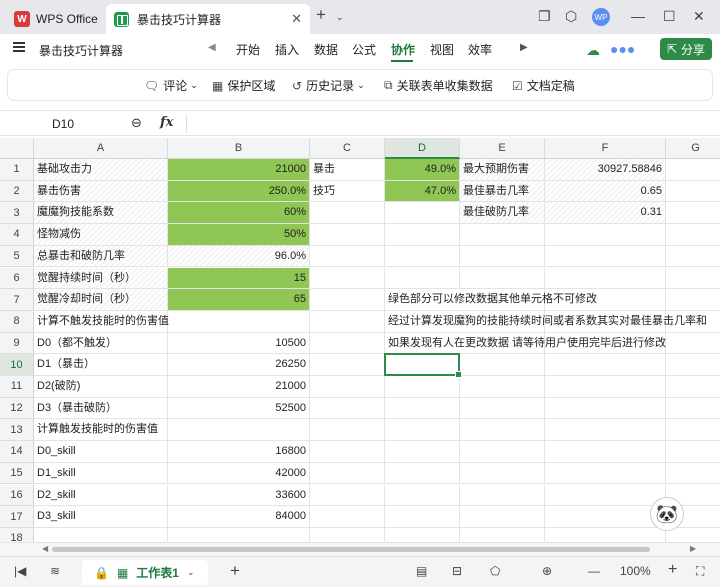 The image size is (720, 587). I want to click on cell-b17: 84000, so click(239, 517).